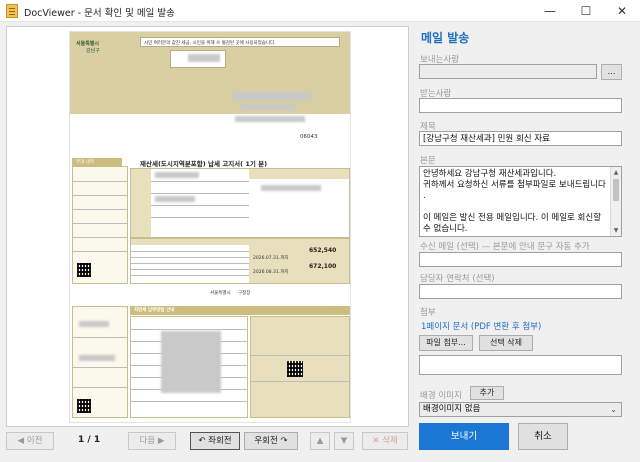 This screenshot has height=462, width=640. Describe the element at coordinates (215, 441) in the screenshot. I see `rotate-left-button: ↶ 좌회전` at that location.